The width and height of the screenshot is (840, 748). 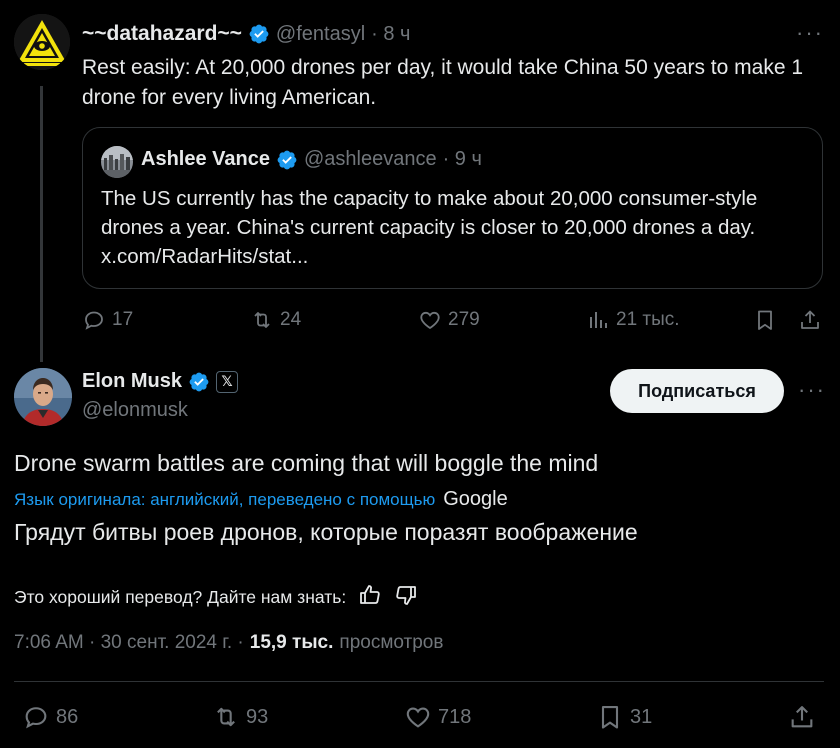 What do you see at coordinates (107, 320) in the screenshot?
I see `parent-reply-button: 17` at bounding box center [107, 320].